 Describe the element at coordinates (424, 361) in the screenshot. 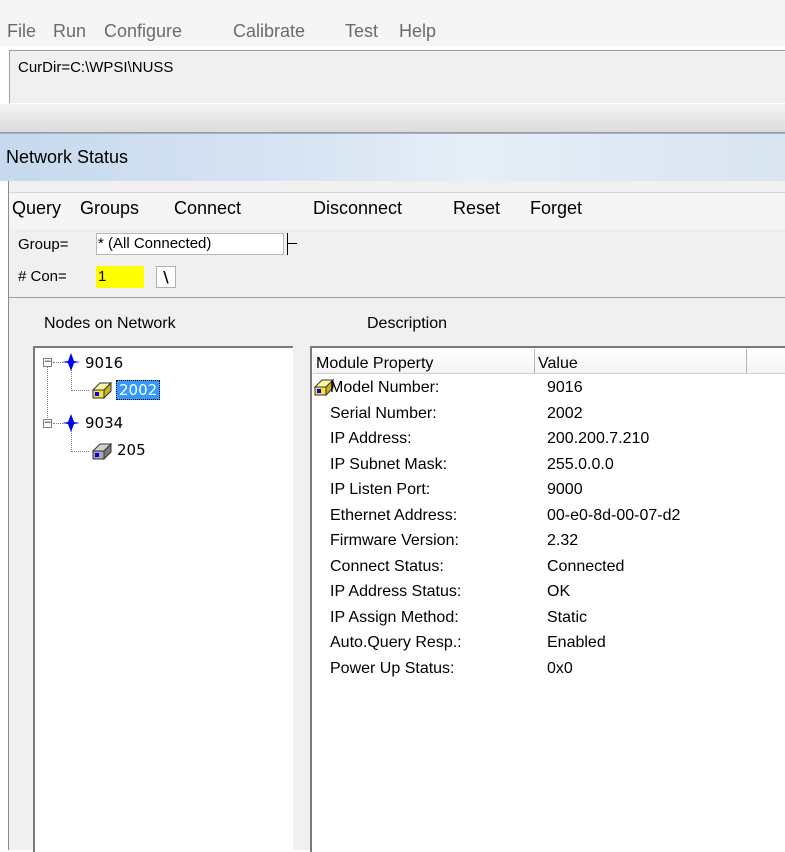

I see `column-header-property: Module Property` at that location.